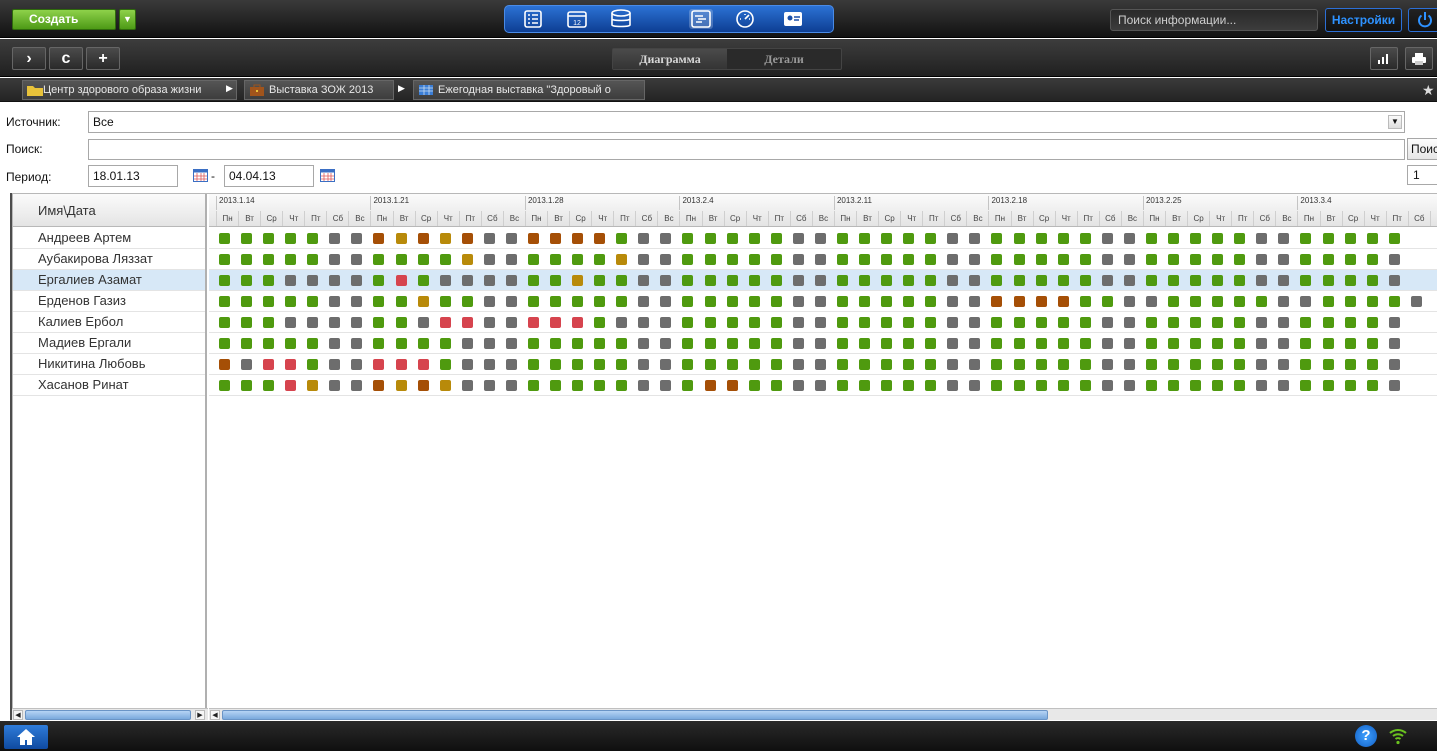 The height and width of the screenshot is (751, 1437). Describe the element at coordinates (319, 90) in the screenshot. I see `breadcrumb-item: Выставка ЗОЖ 2013` at that location.